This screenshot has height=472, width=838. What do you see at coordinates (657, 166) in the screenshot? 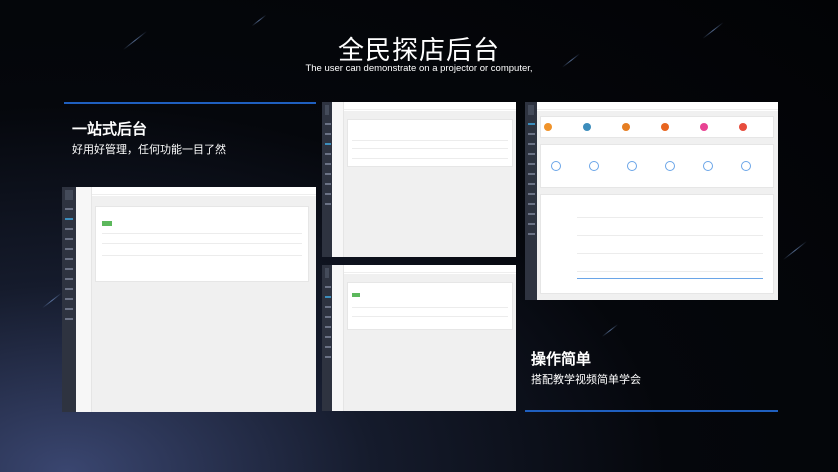
I see `metric-card` at bounding box center [657, 166].